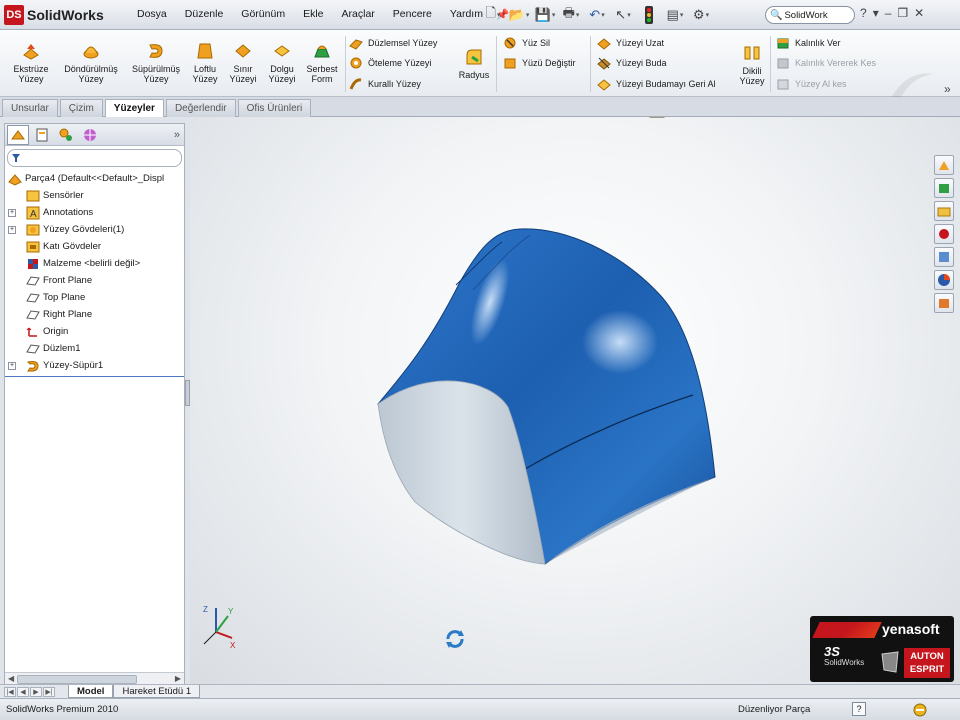 The height and width of the screenshot is (720, 960). What do you see at coordinates (649, 15) in the screenshot?
I see `rebuild-icon` at bounding box center [649, 15].